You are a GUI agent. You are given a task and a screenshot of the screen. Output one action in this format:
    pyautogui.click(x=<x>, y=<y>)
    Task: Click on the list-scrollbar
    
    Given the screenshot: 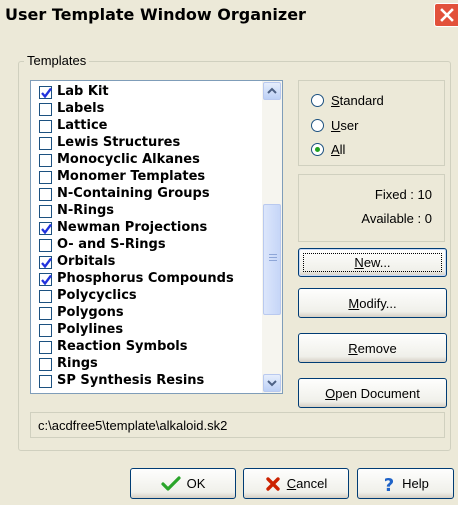 What is the action you would take?
    pyautogui.click(x=272, y=237)
    